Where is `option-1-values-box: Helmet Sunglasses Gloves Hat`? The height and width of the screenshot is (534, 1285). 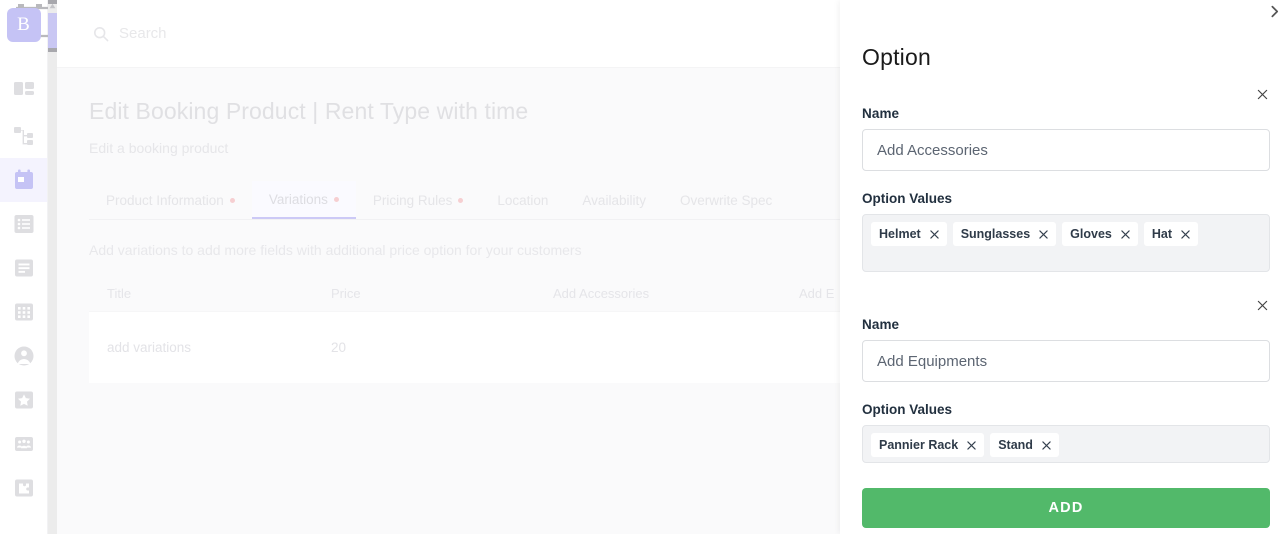
option-1-values-box: Helmet Sunglasses Gloves Hat is located at coordinates (1066, 243).